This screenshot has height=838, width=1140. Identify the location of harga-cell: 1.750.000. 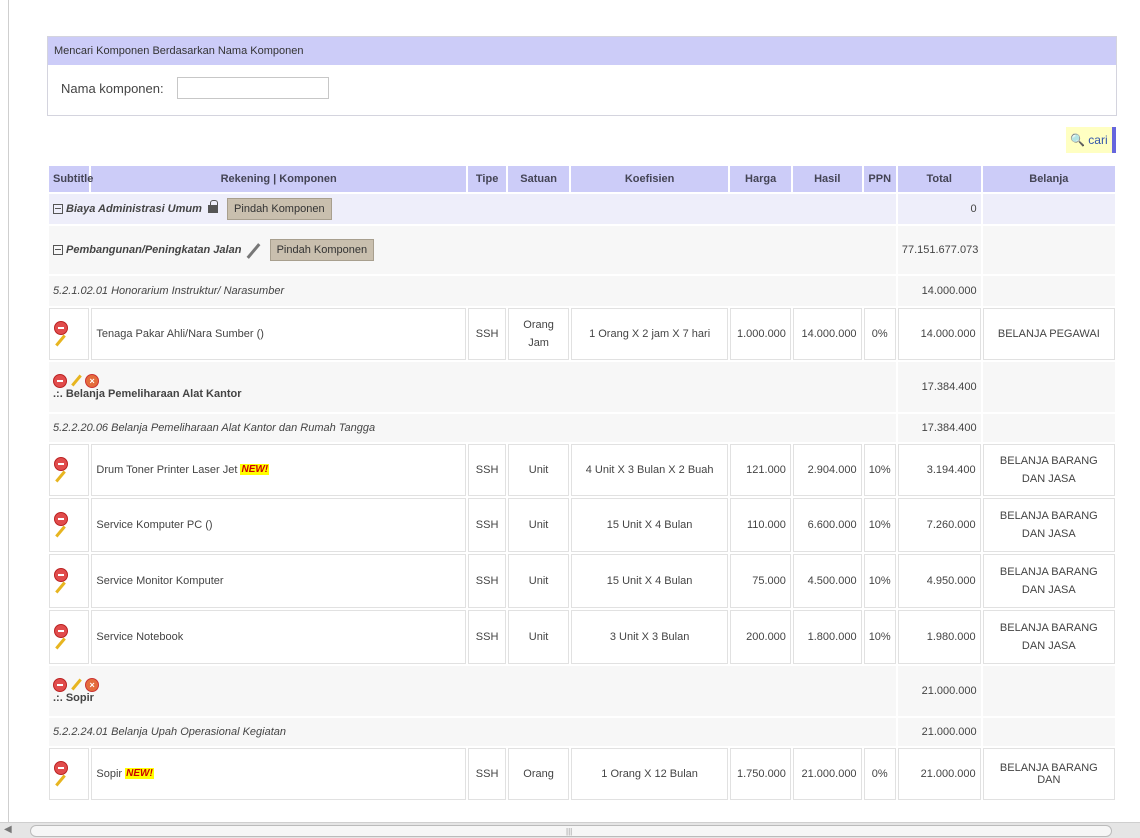
(760, 774).